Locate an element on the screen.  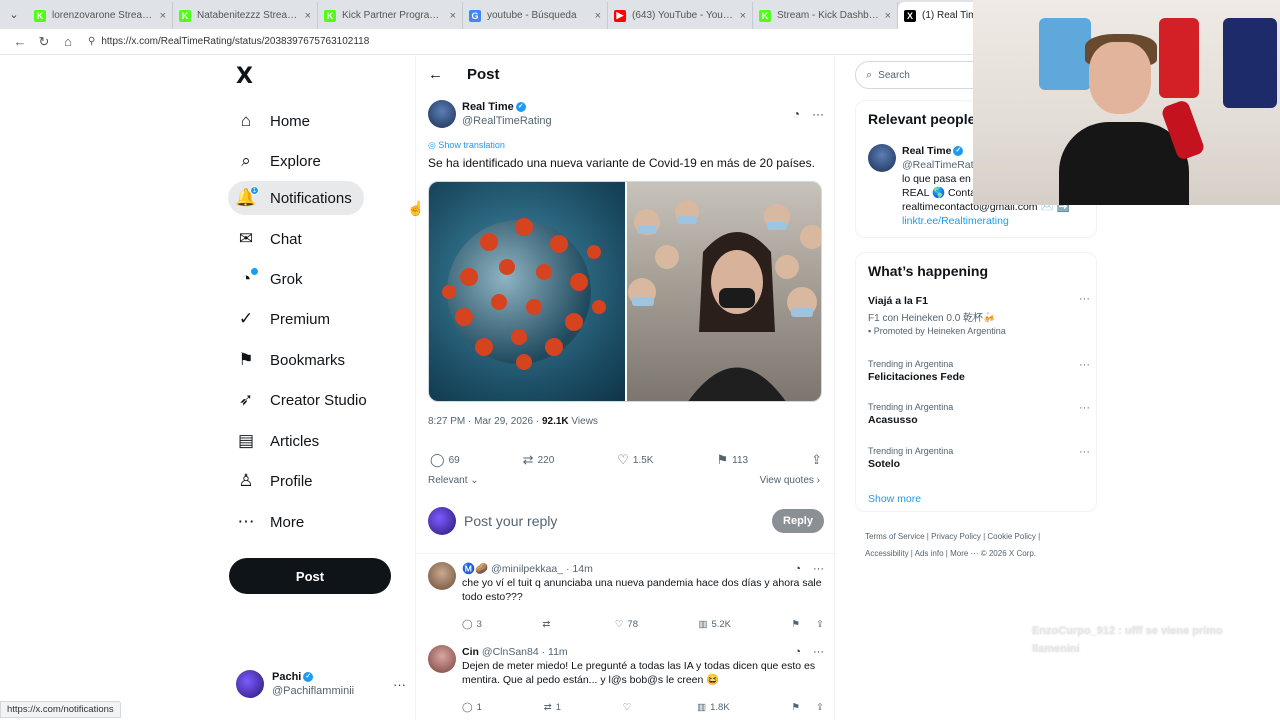
sidebar-item-chat: ✉ Chat is located at coordinates (271, 239).